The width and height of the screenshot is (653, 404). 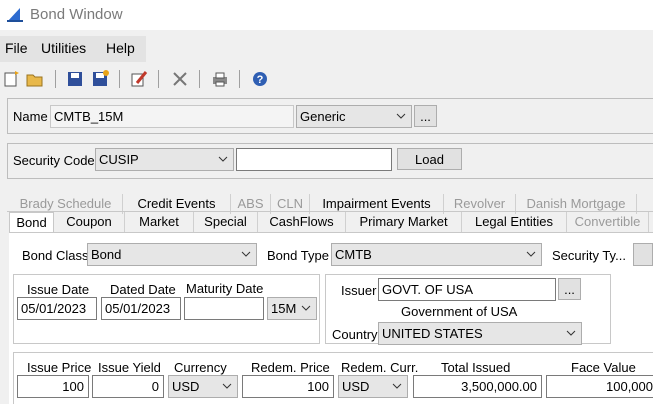 I want to click on total-issued-input: 3,500,000.00, so click(x=477, y=386).